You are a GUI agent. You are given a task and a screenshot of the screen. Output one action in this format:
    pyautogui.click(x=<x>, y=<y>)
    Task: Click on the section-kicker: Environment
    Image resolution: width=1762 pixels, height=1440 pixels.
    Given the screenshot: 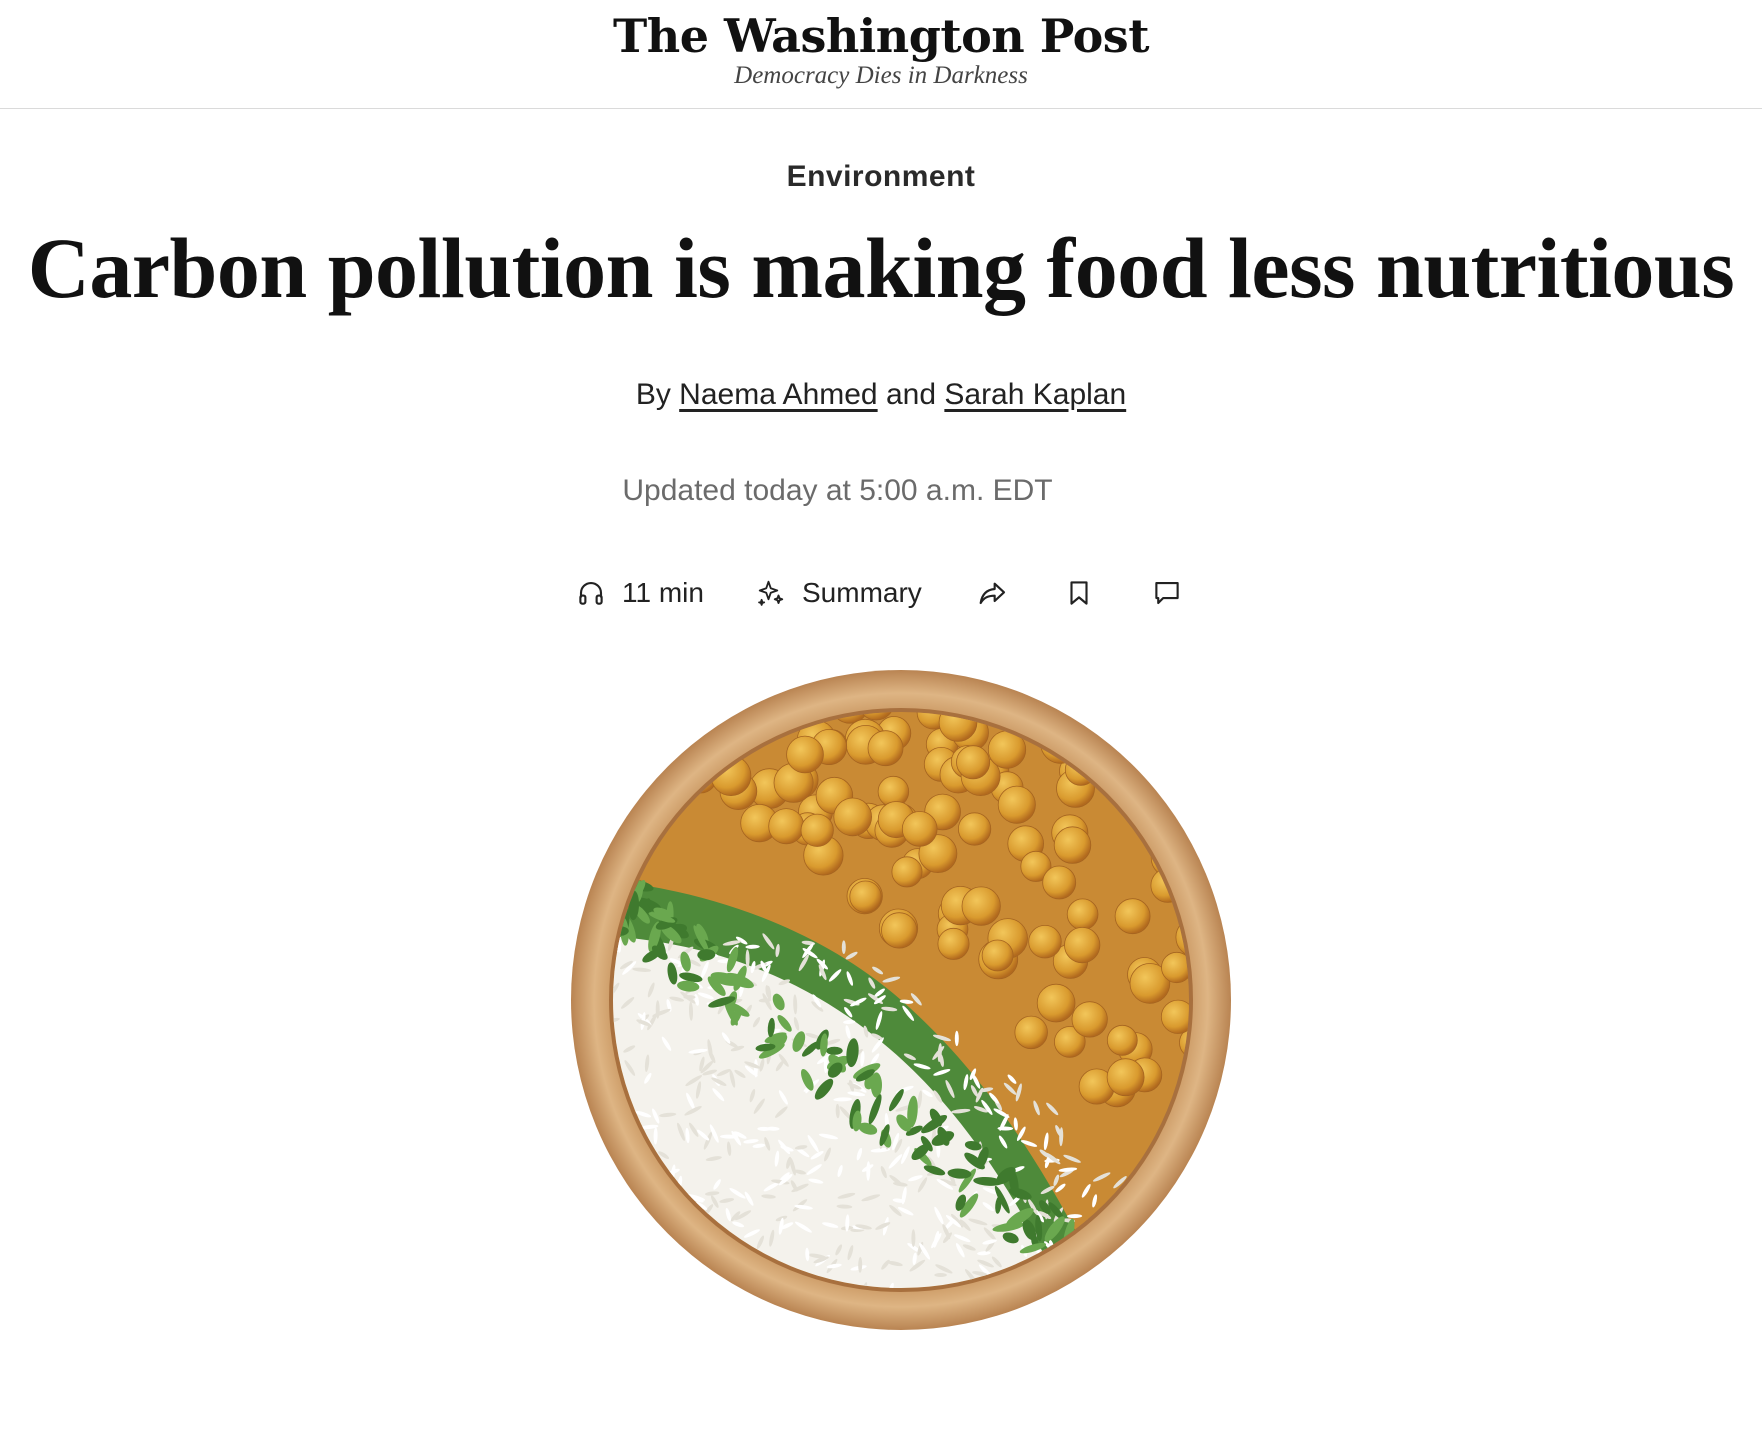 What is the action you would take?
    pyautogui.click(x=881, y=177)
    